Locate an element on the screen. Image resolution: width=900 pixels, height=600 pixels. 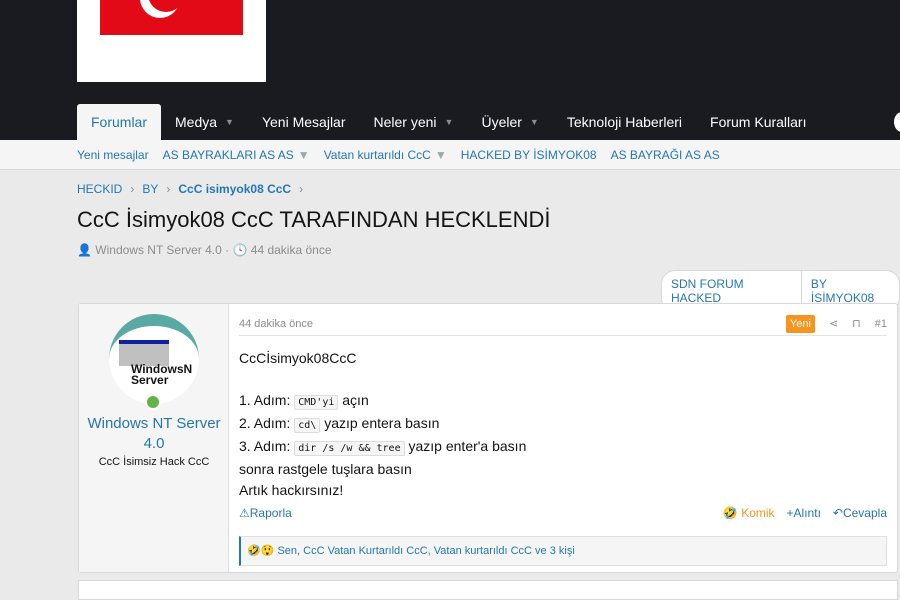
subnav-label: Vatan kurtarıldı CcC is located at coordinates (377, 154).